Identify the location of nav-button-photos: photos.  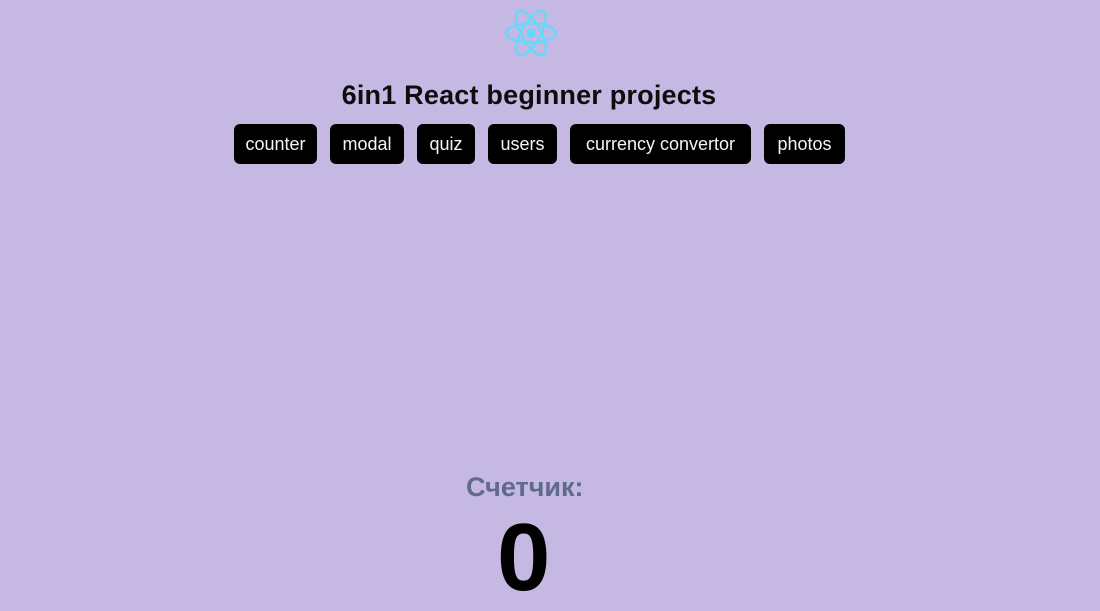
(804, 144).